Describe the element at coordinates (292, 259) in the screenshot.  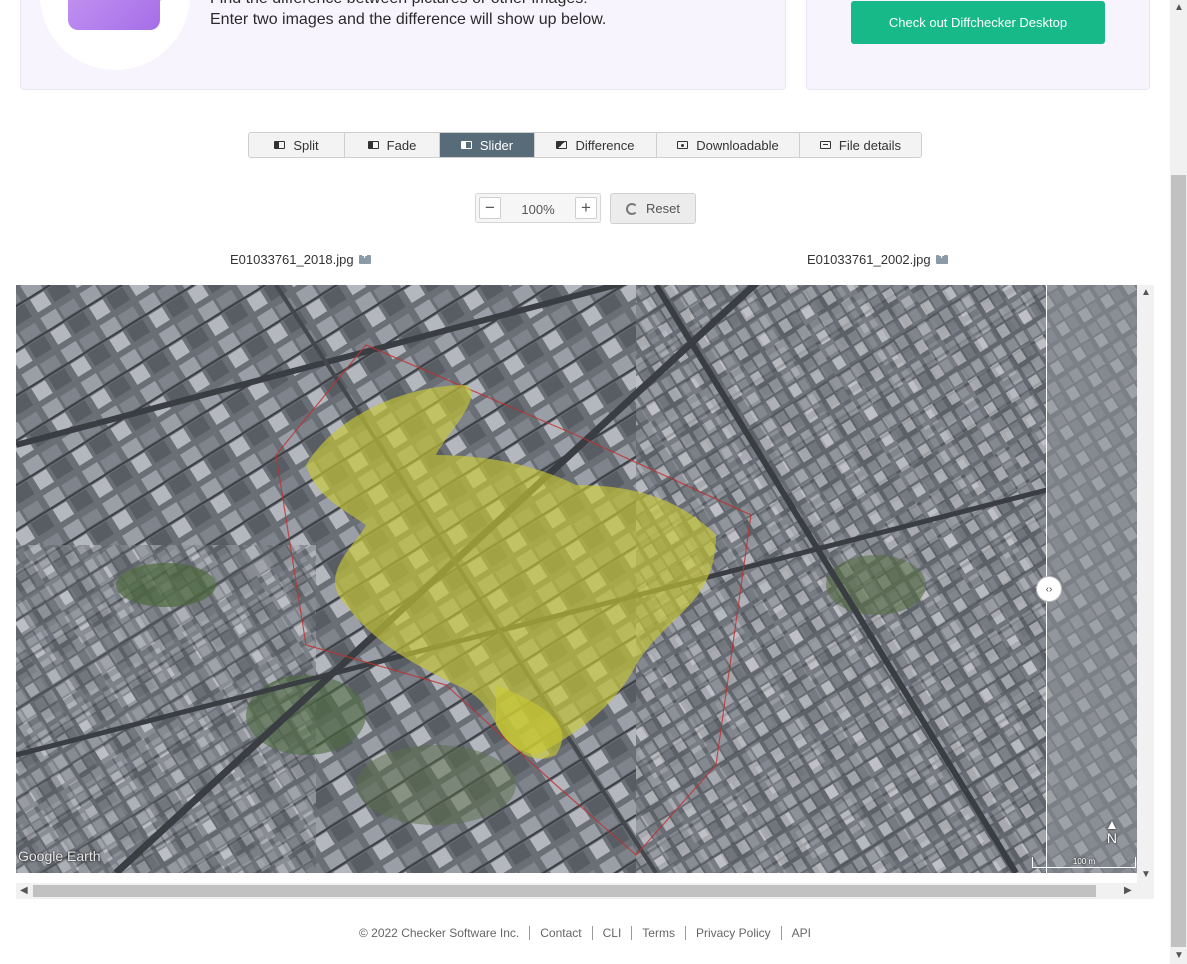
I see `left-file-label: E01033761_2018.jpg` at that location.